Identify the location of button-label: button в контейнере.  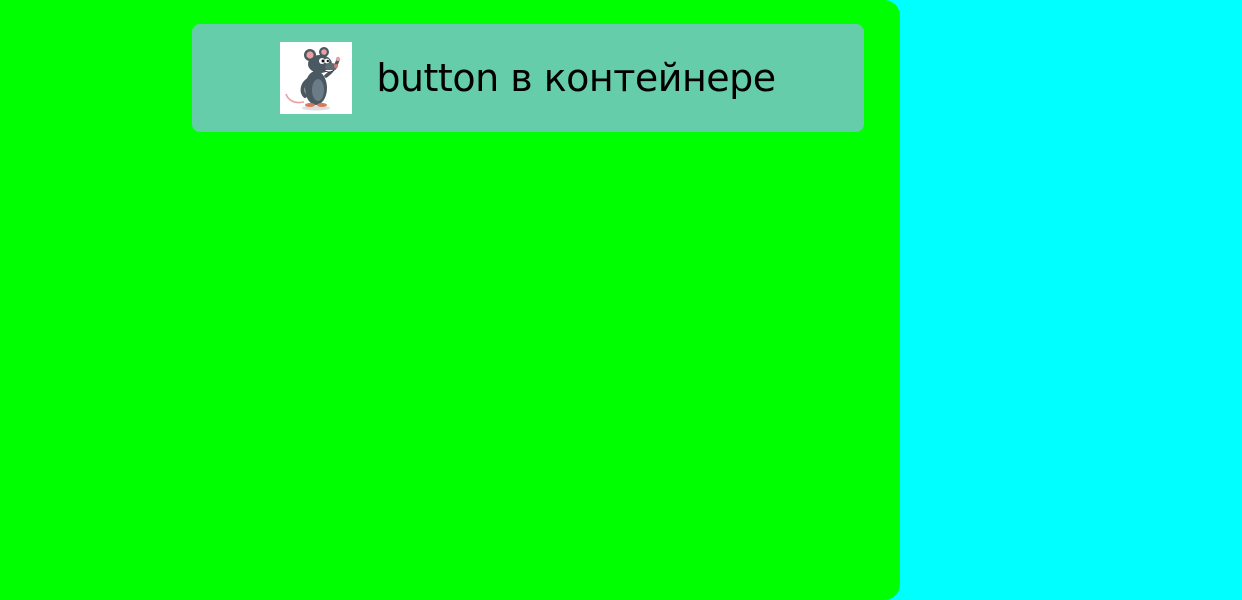
(576, 78).